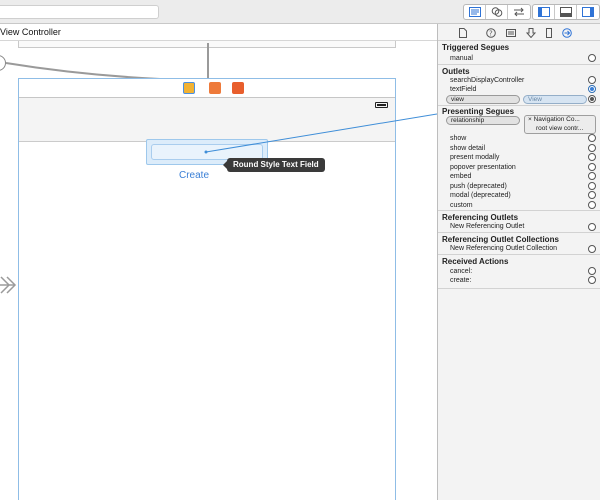  Describe the element at coordinates (588, 12) in the screenshot. I see `utilities-panel-icon` at that location.